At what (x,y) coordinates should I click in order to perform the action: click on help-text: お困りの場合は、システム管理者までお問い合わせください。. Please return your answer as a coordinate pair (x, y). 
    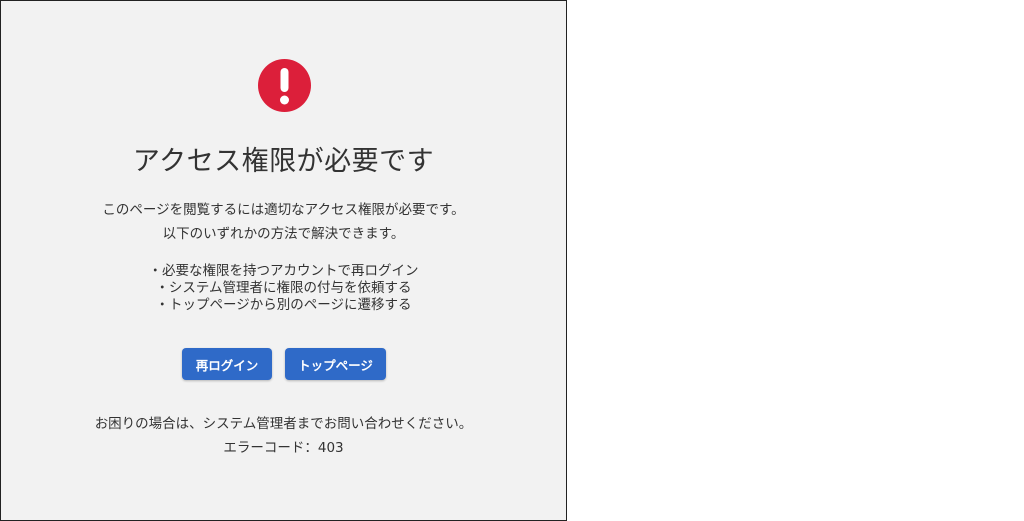
    Looking at the image, I should click on (283, 424).